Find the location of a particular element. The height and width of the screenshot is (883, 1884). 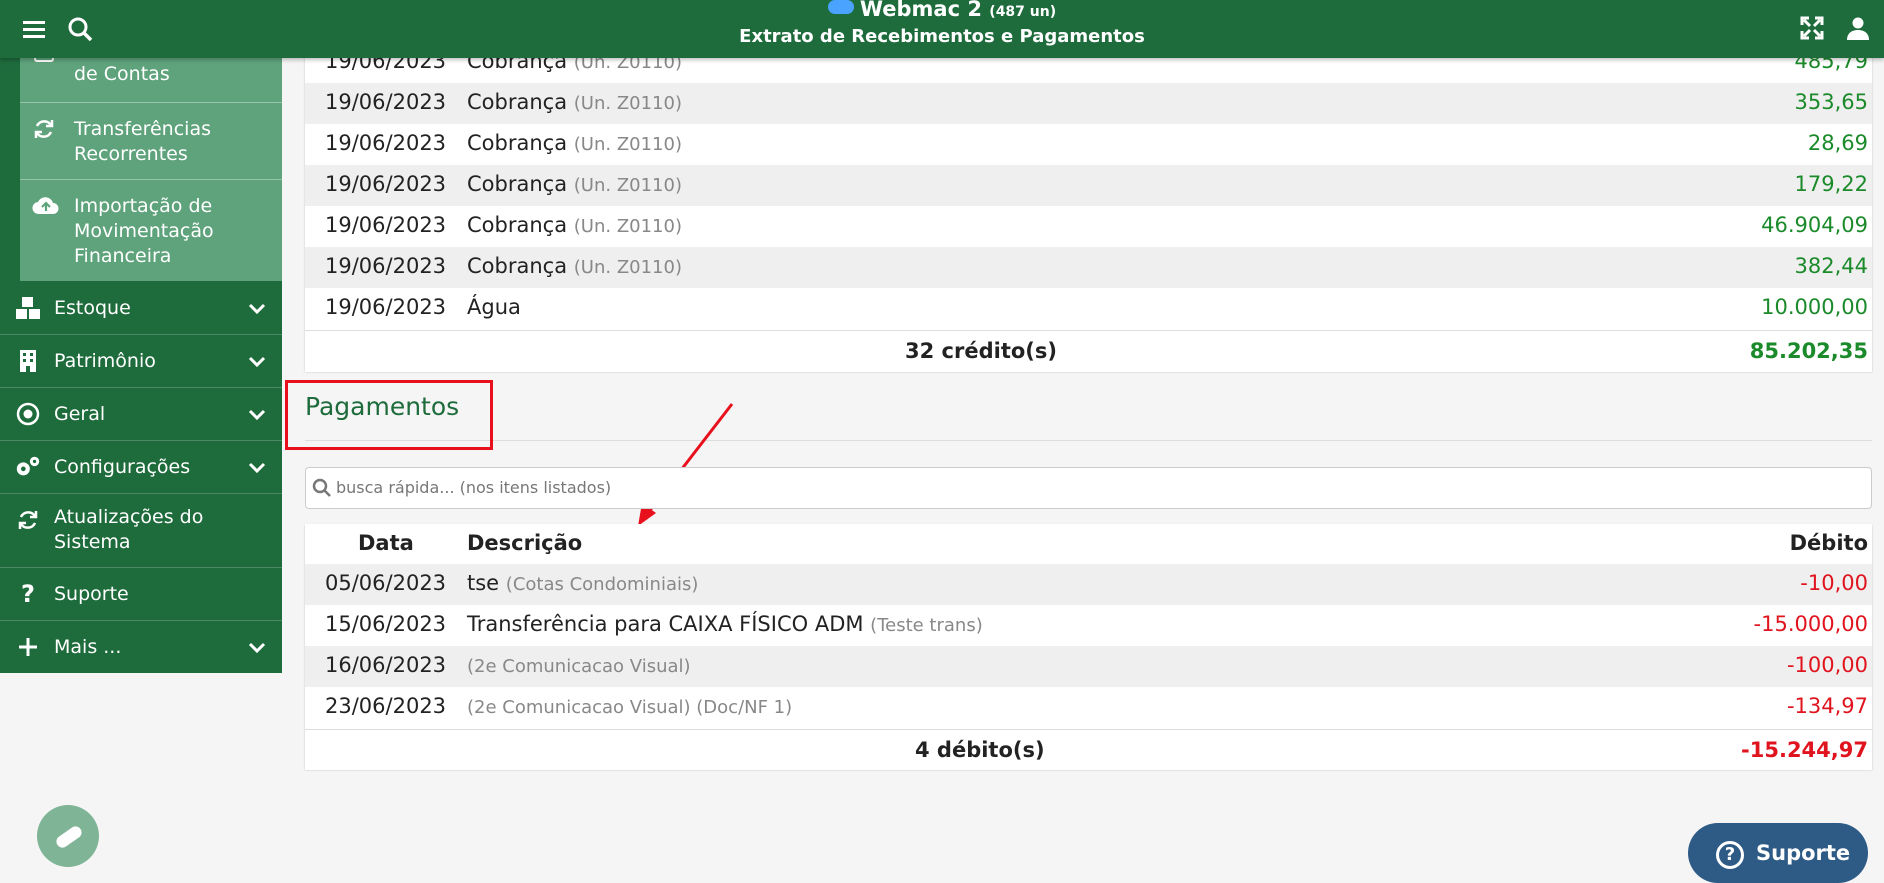

user-icon is located at coordinates (1858, 28).